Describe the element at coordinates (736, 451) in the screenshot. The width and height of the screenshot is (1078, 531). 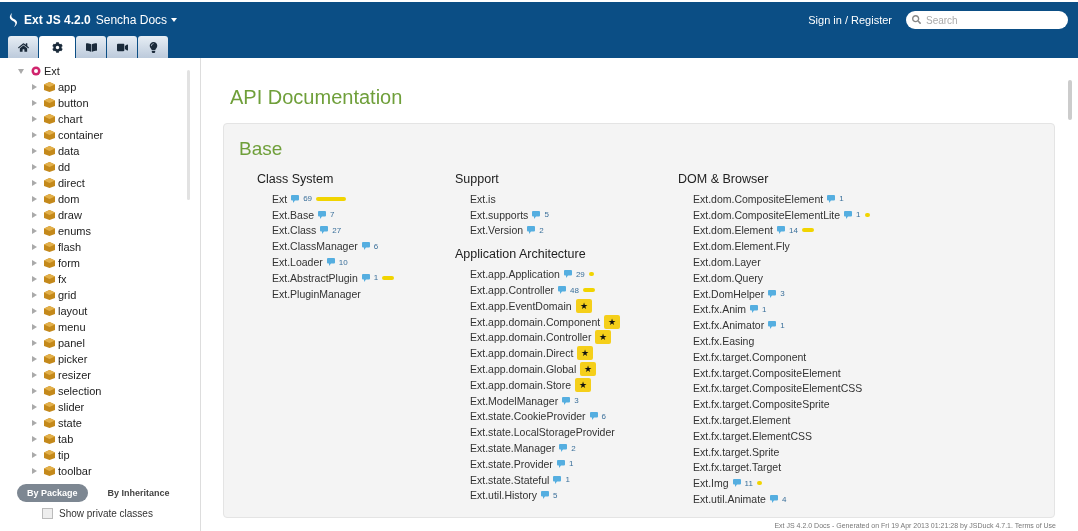
I see `class-link: Ext.fx.target.Sprite` at that location.